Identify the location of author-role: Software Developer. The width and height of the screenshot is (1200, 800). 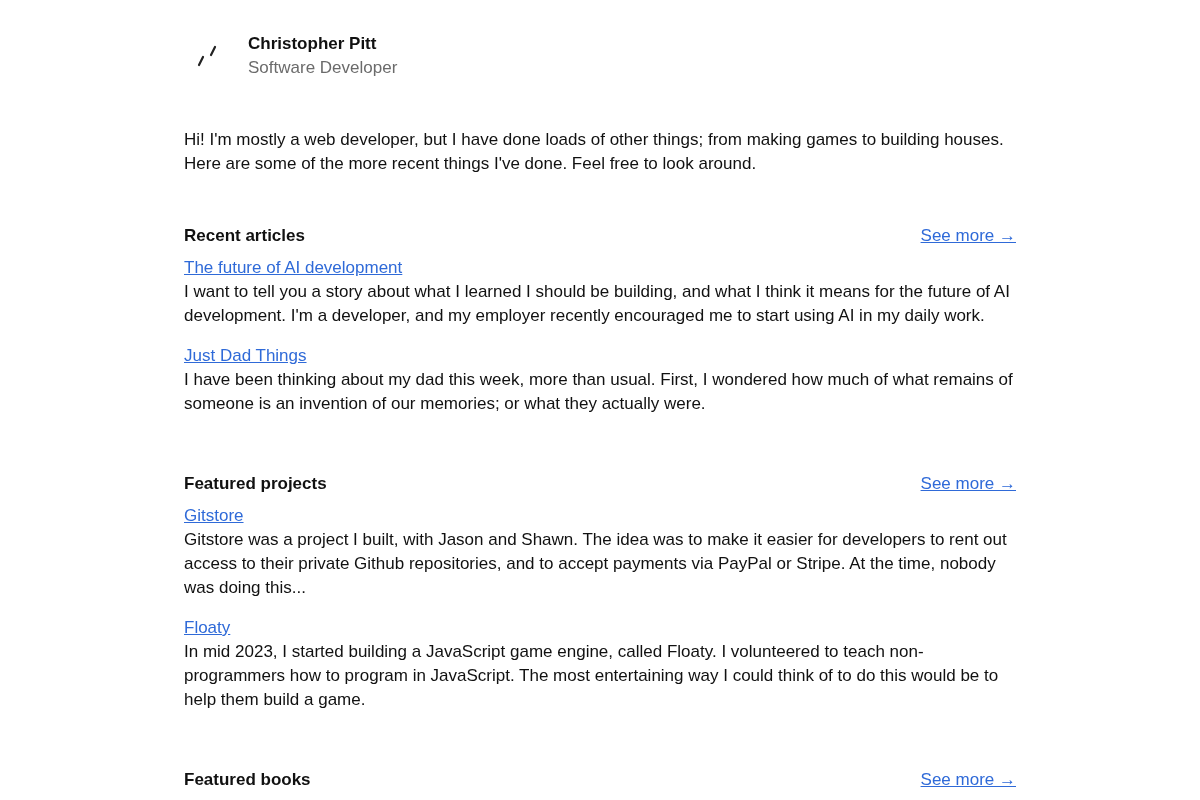
(323, 68).